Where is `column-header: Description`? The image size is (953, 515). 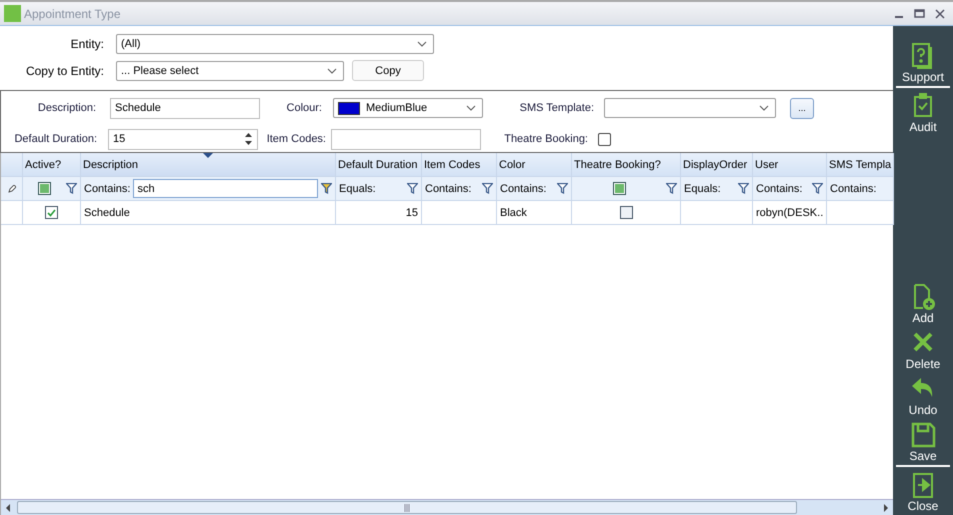 column-header: Description is located at coordinates (208, 165).